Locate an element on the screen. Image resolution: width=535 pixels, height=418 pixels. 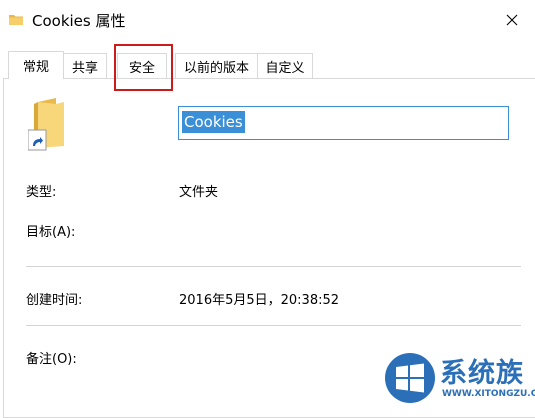
tab-customize: 自定义 is located at coordinates (285, 65).